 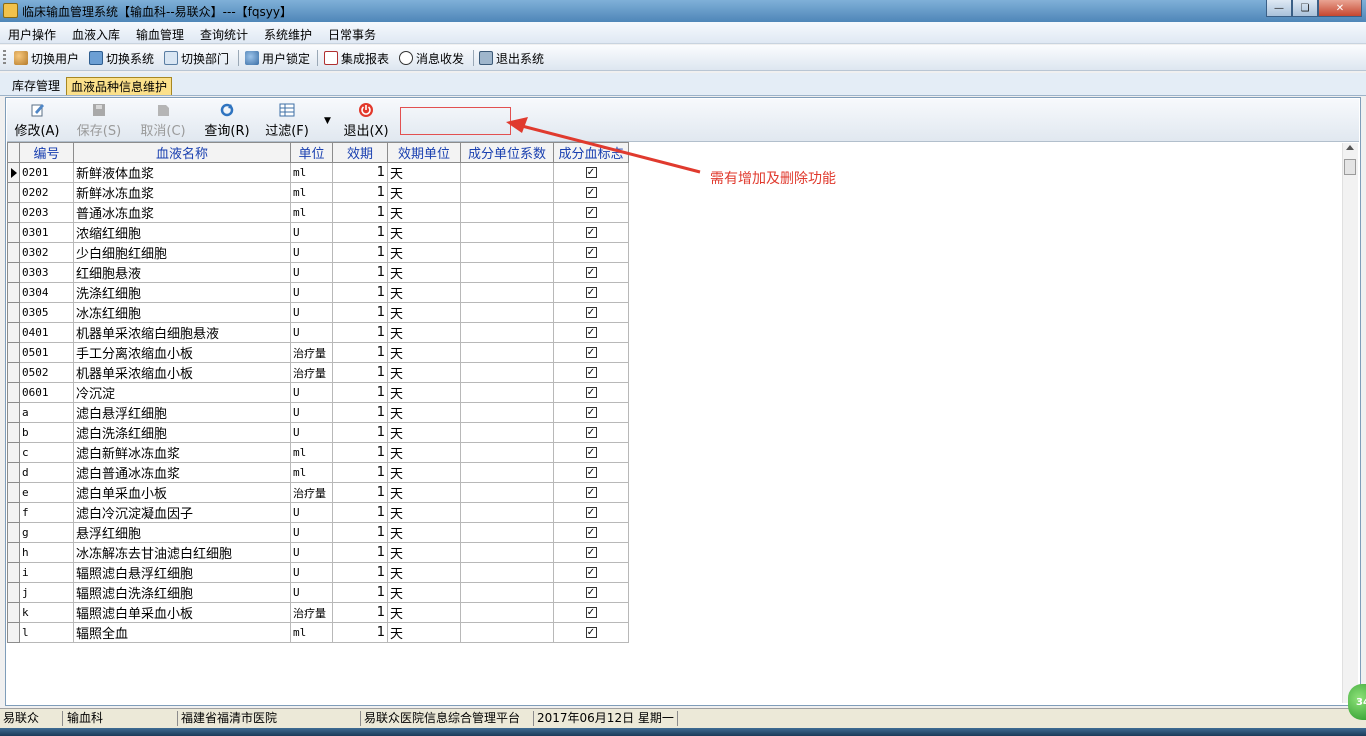 I want to click on table-row: k 辐照滤白单采血小板 治疗量 1 天 ✓, so click(x=318, y=612).